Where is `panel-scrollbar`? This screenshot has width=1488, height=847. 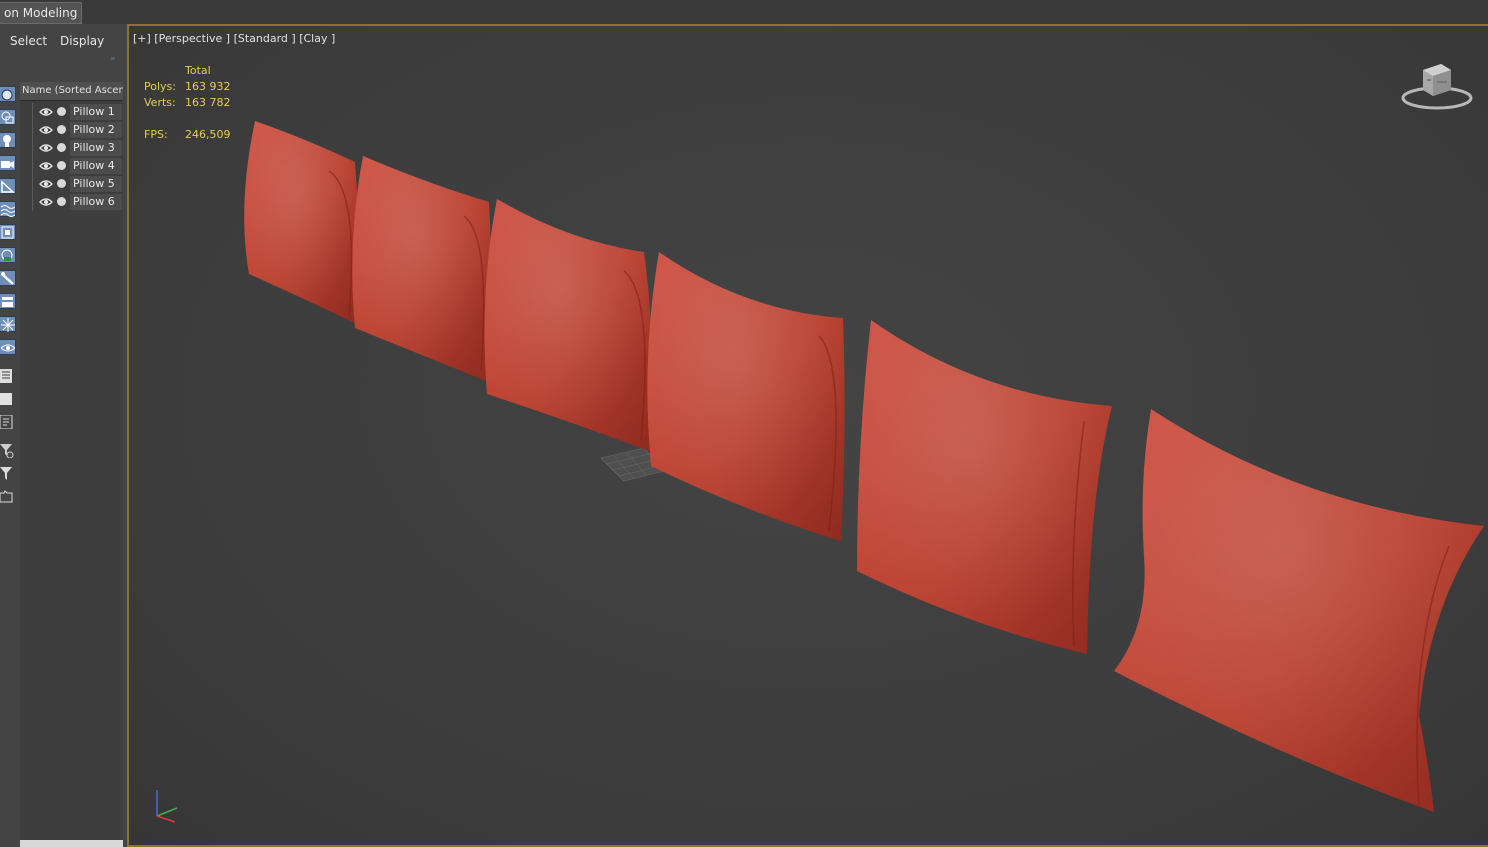
panel-scrollbar is located at coordinates (71, 843).